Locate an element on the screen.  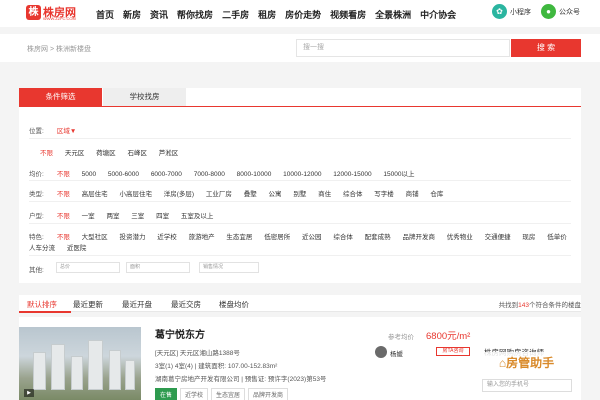
type-option: 写字楼 is located at coordinates (384, 194).